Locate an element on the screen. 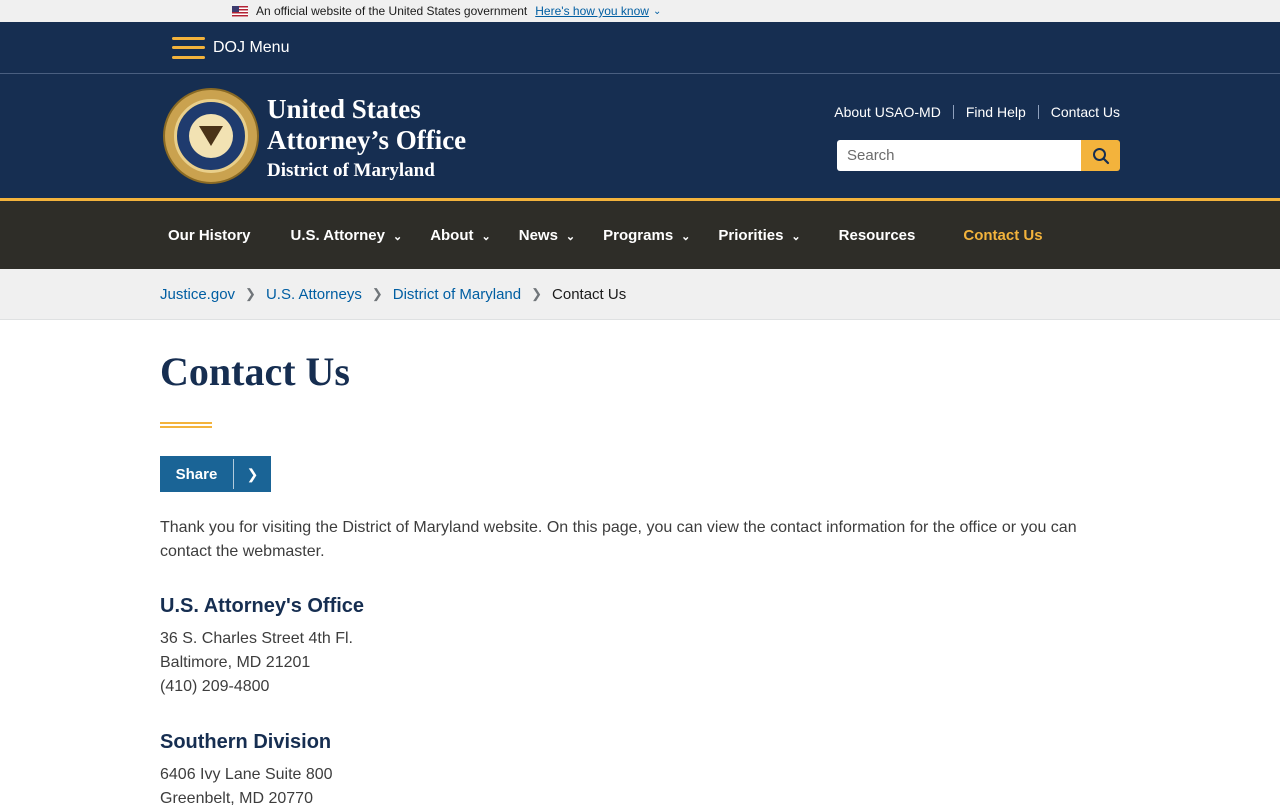 The image size is (1280, 811). search-button is located at coordinates (1100, 155).